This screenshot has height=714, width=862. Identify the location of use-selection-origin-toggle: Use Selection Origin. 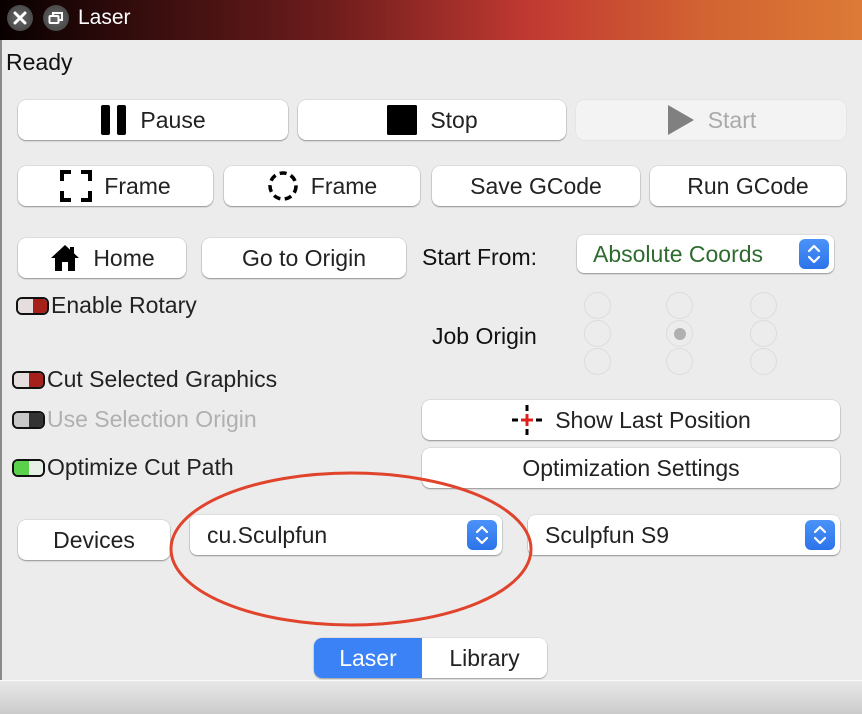
(134, 419).